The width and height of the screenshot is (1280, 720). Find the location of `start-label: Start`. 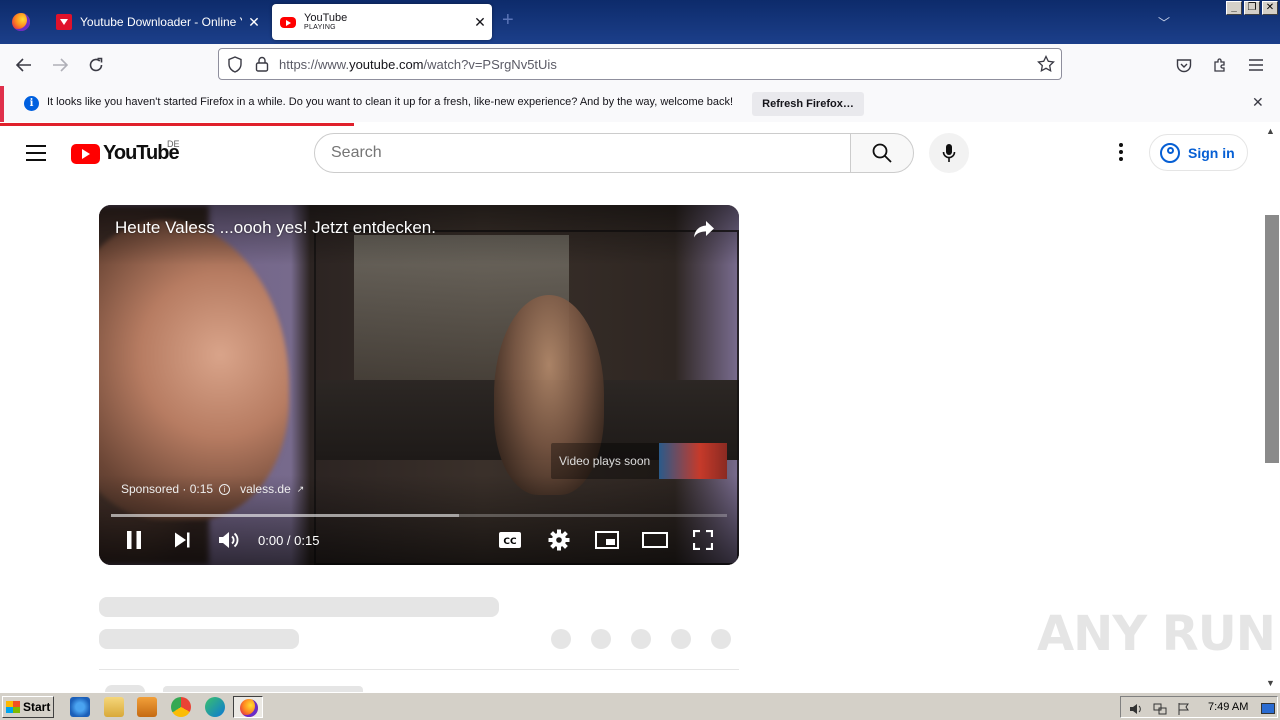

start-label: Start is located at coordinates (37, 707).